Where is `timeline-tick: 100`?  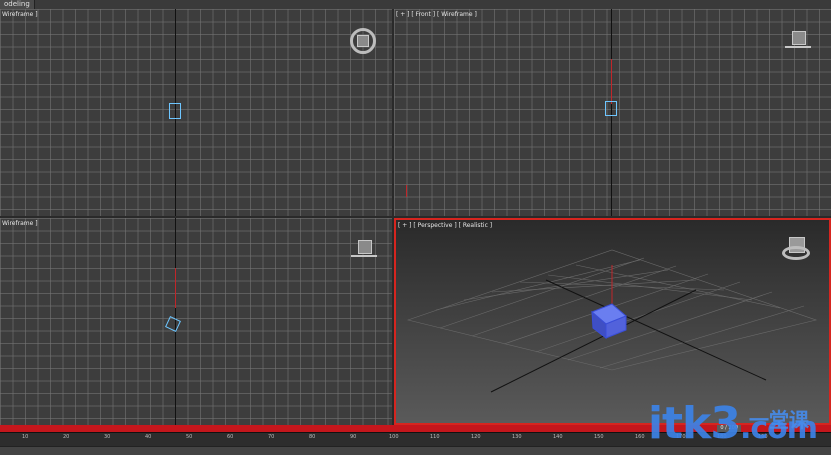 timeline-tick: 100 is located at coordinates (394, 437).